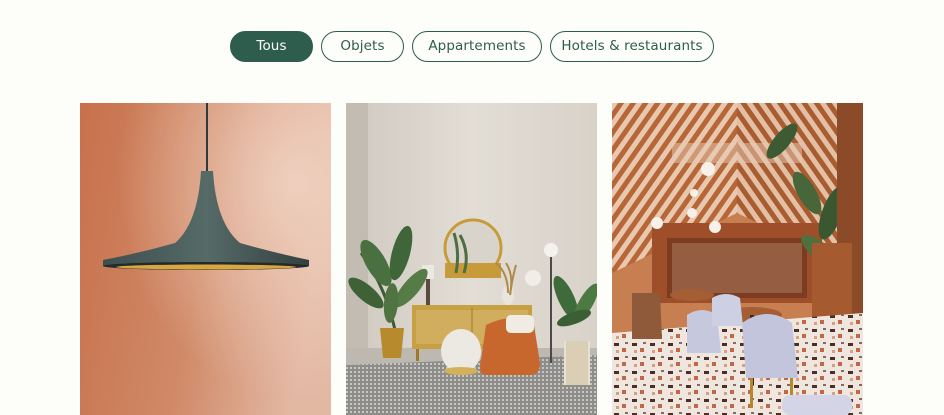  Describe the element at coordinates (632, 46) in the screenshot. I see `filter-hotels-restaurants-button: Hotels & restaurants` at that location.